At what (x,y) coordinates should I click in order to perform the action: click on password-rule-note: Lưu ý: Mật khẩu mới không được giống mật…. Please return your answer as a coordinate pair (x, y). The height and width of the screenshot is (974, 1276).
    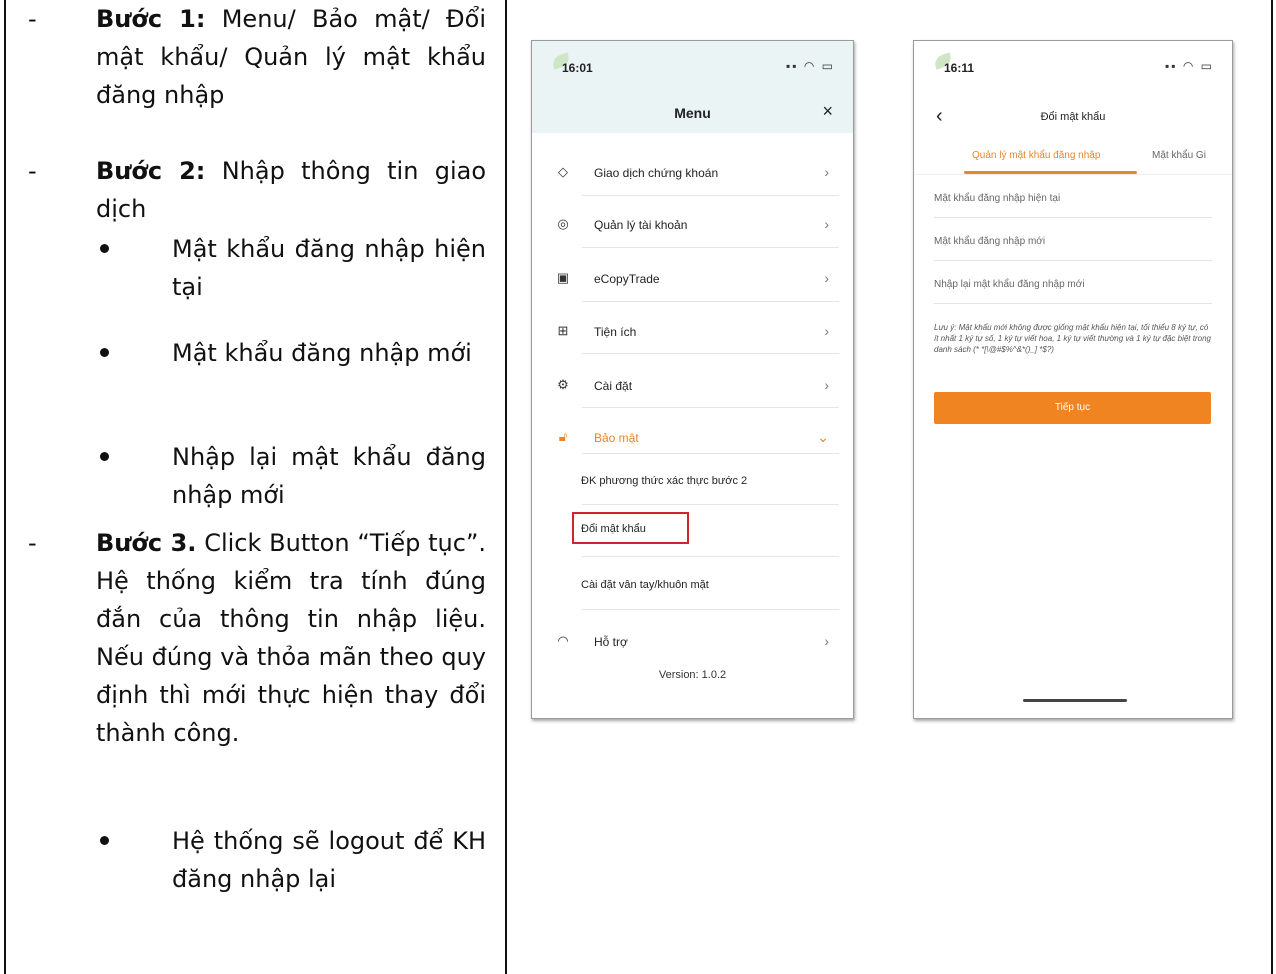
    Looking at the image, I should click on (1072, 338).